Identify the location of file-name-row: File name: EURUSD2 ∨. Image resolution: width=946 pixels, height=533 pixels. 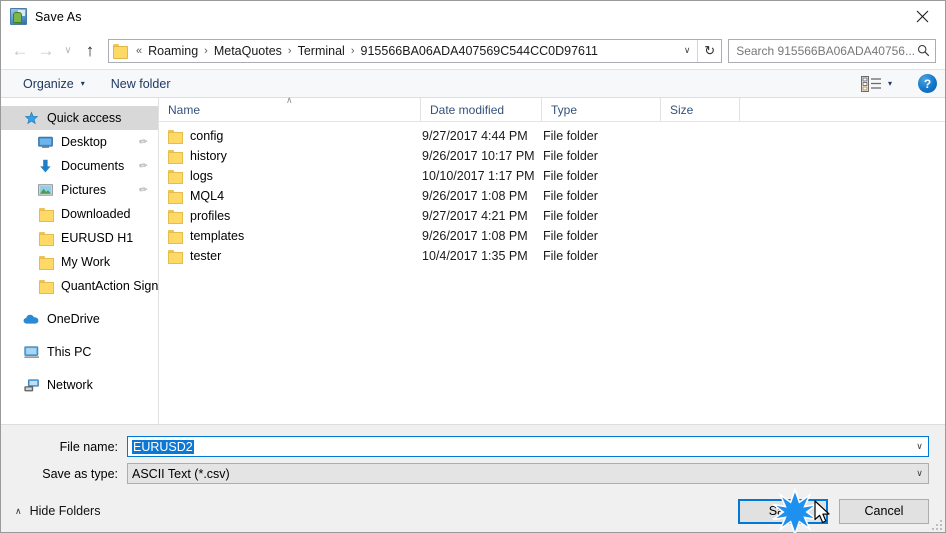
(465, 446).